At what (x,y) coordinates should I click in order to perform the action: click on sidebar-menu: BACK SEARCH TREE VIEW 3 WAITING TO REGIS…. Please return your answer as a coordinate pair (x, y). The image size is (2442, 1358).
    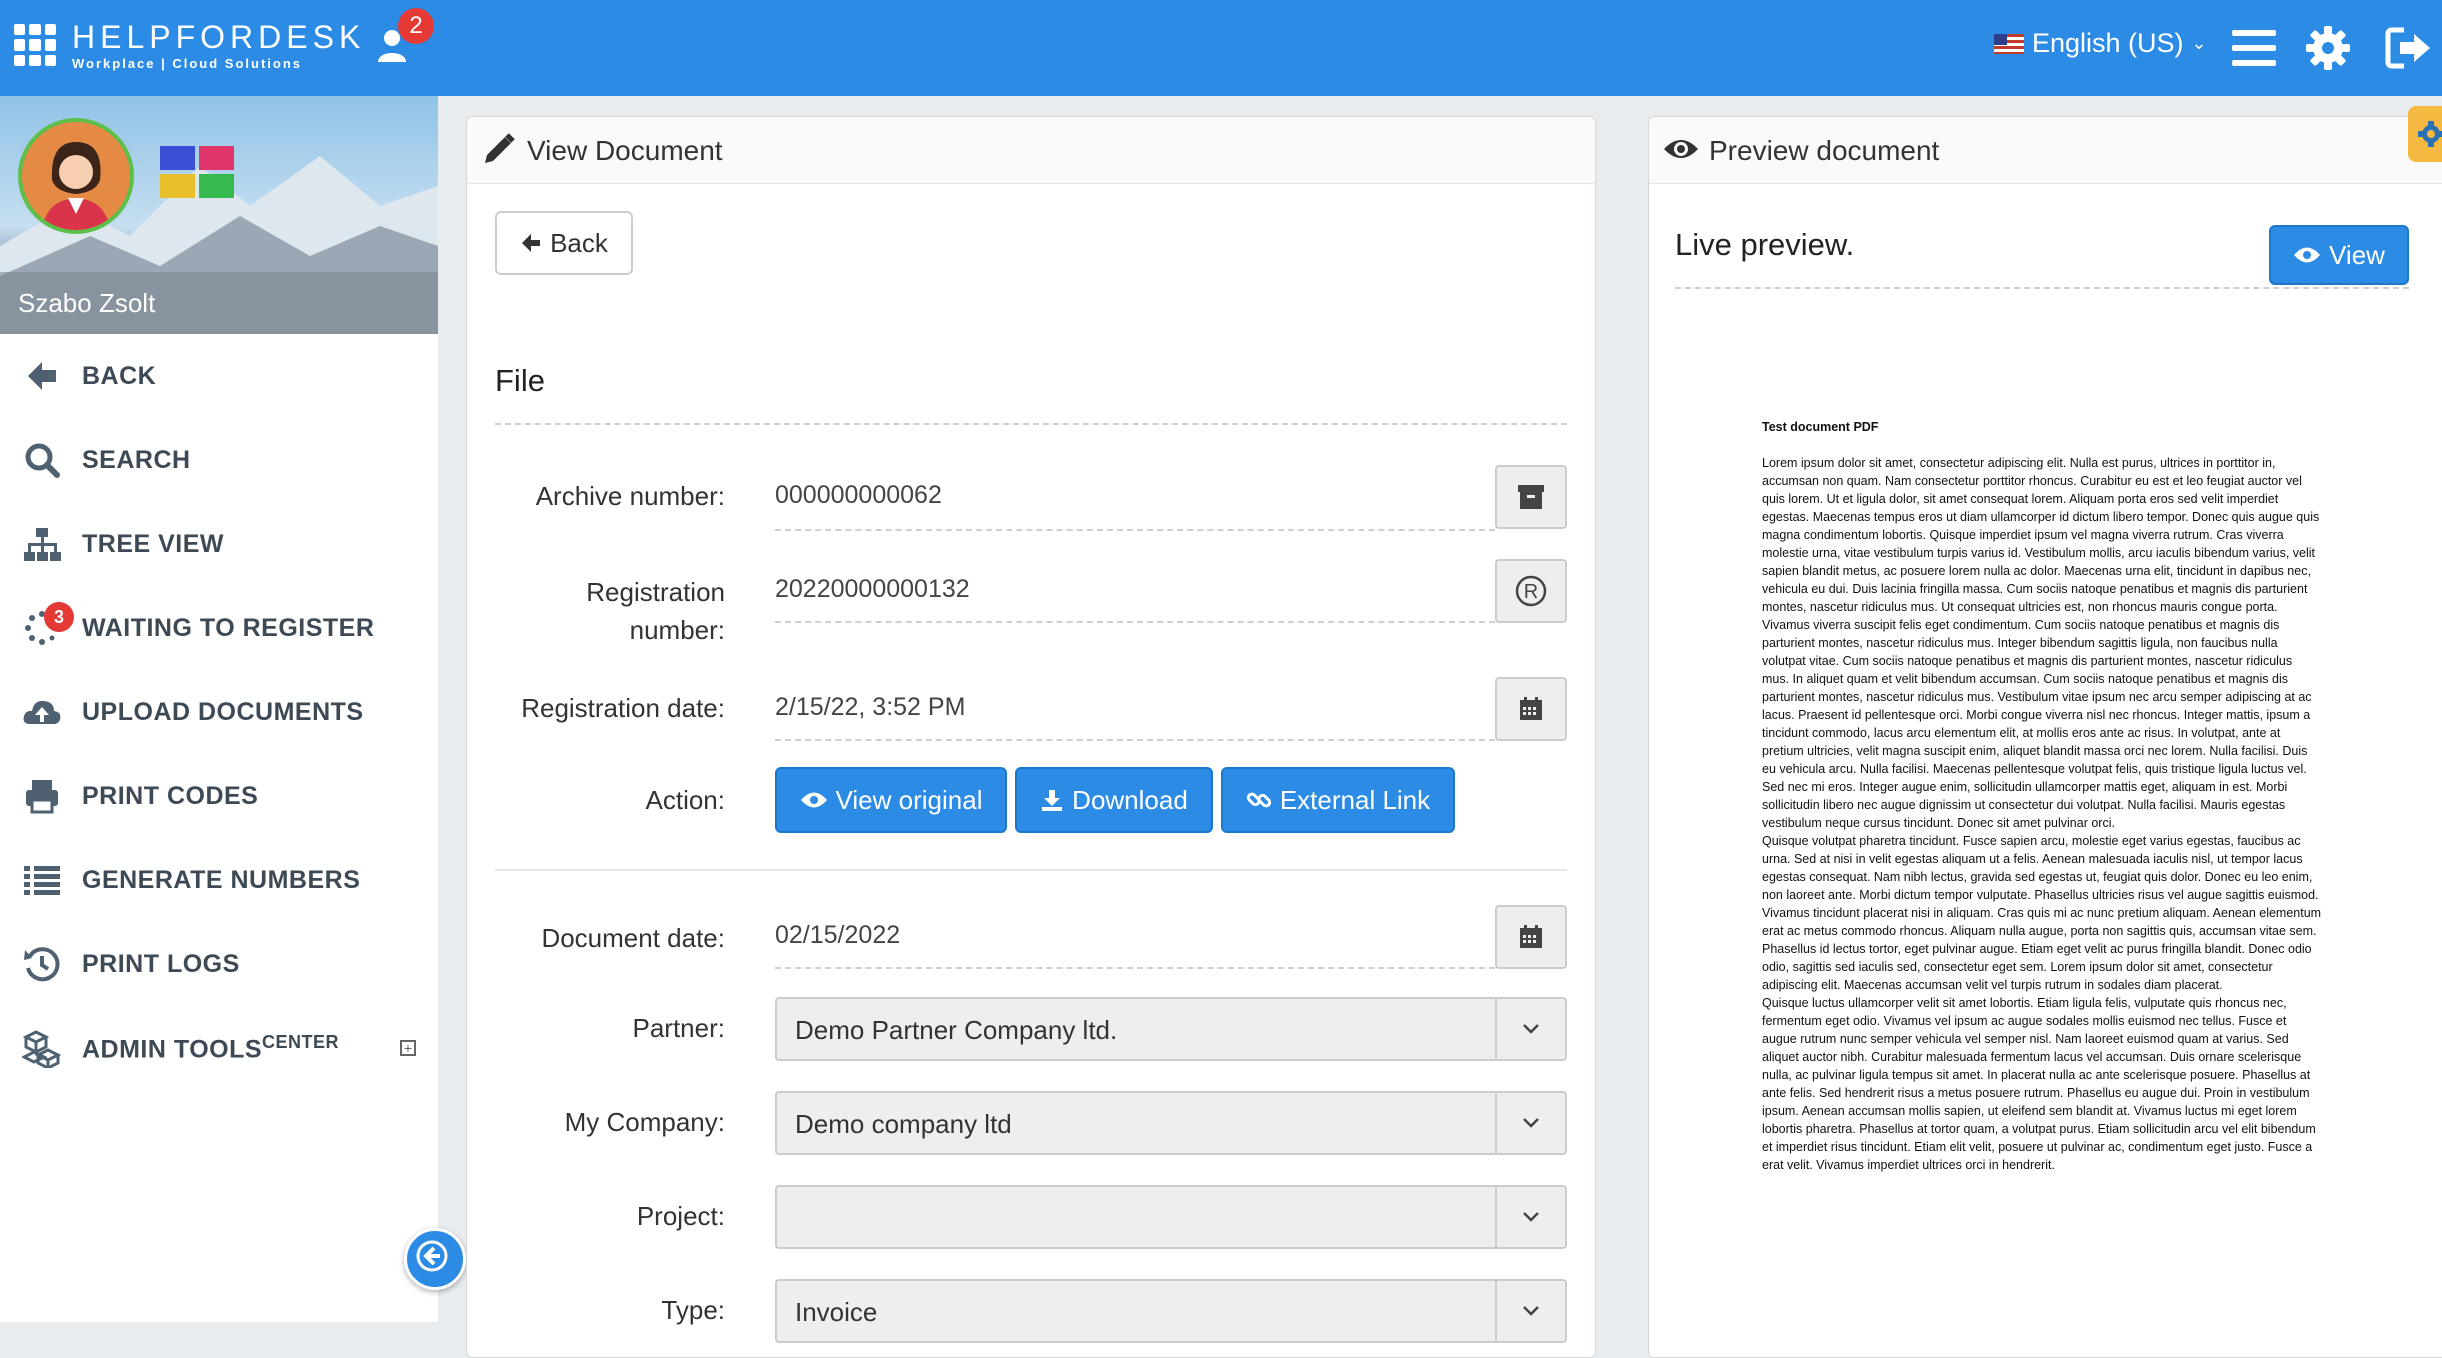
    Looking at the image, I should click on (219, 712).